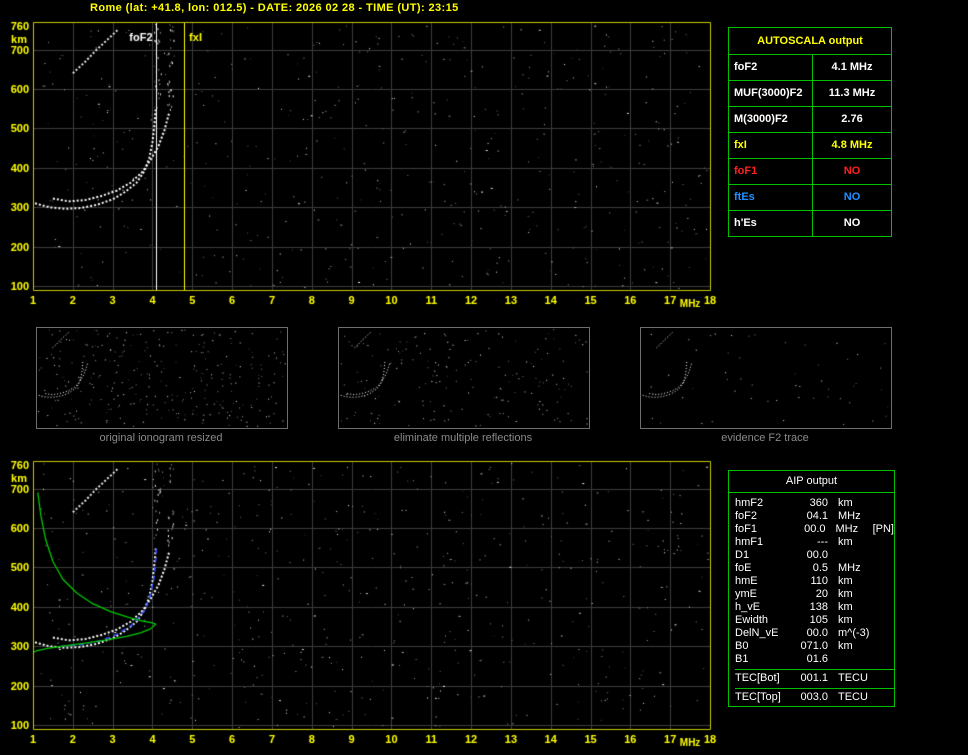 This screenshot has height=755, width=968. What do you see at coordinates (817, 516) in the screenshot?
I see `parameter-value: 04.1` at bounding box center [817, 516].